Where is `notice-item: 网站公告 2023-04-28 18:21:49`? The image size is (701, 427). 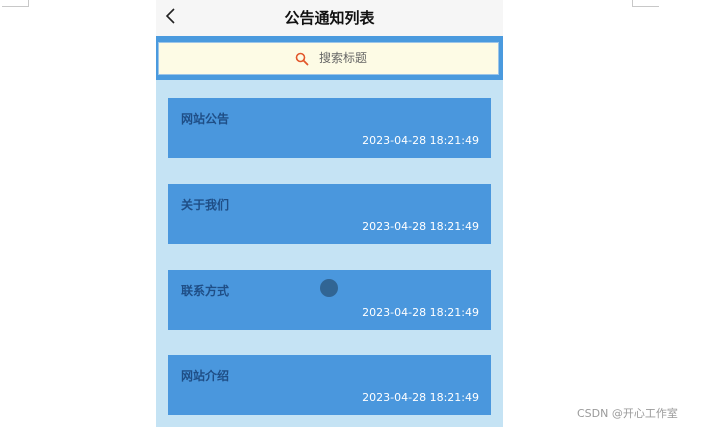
notice-item: 网站公告 2023-04-28 18:21:49 is located at coordinates (329, 128).